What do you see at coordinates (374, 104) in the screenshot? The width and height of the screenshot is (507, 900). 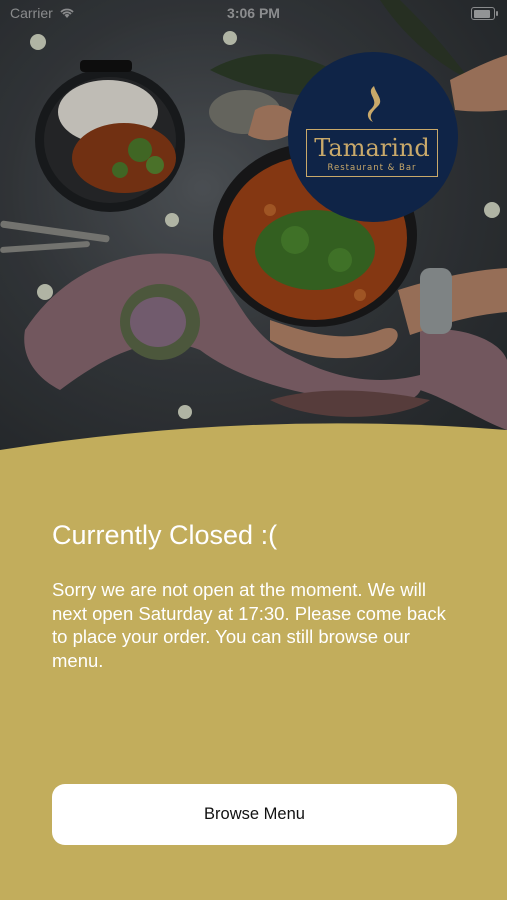 I see `flame-icon` at bounding box center [374, 104].